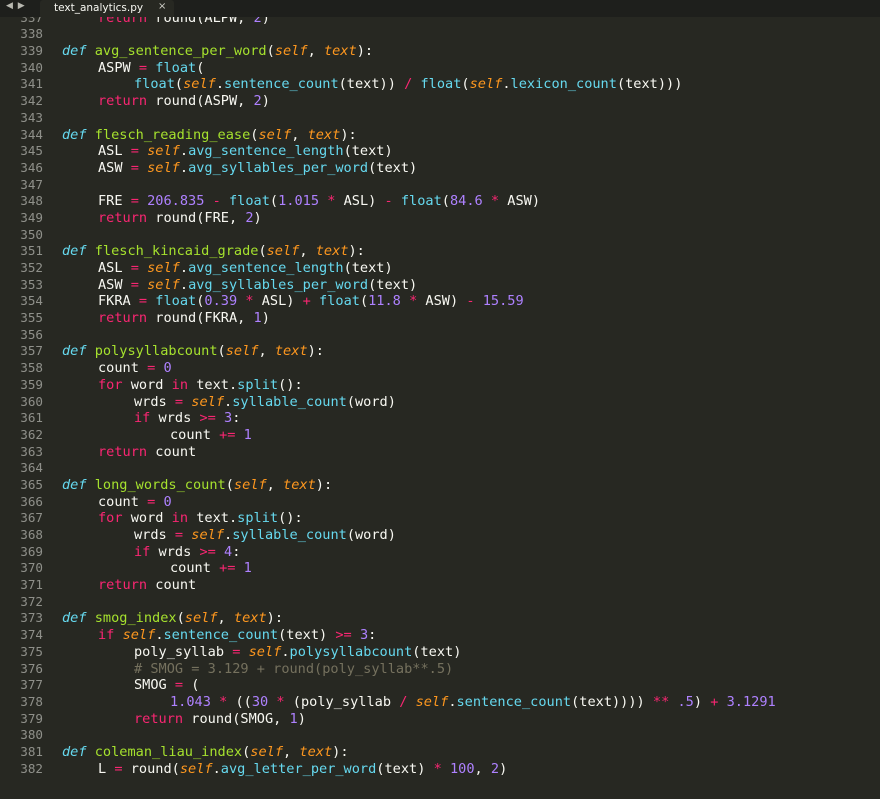  What do you see at coordinates (228, 418) in the screenshot?
I see `code-token: 3` at bounding box center [228, 418].